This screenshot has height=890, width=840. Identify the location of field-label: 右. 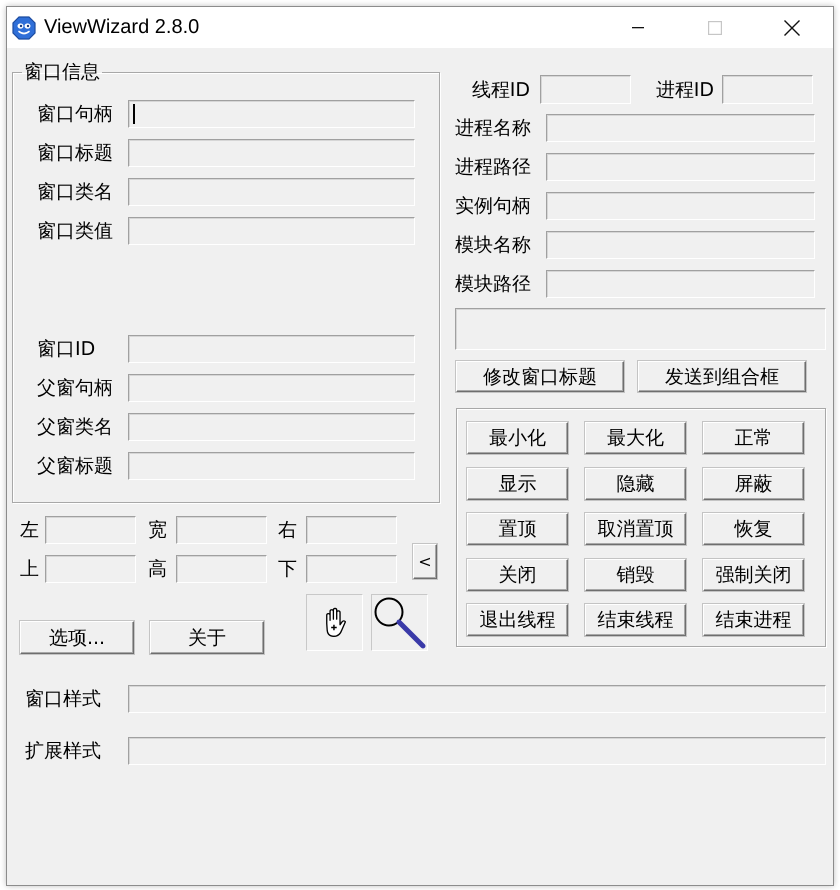
(287, 530).